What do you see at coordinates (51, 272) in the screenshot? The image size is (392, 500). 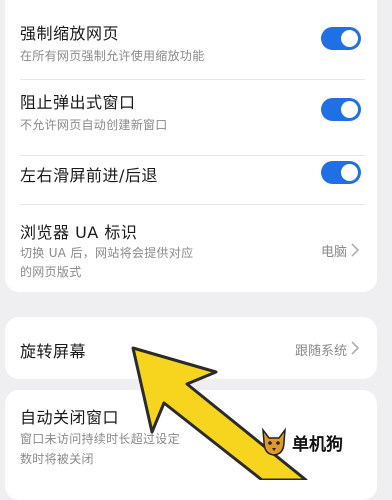 I see `browser-ua-subtitle-line2: 的网页版式` at bounding box center [51, 272].